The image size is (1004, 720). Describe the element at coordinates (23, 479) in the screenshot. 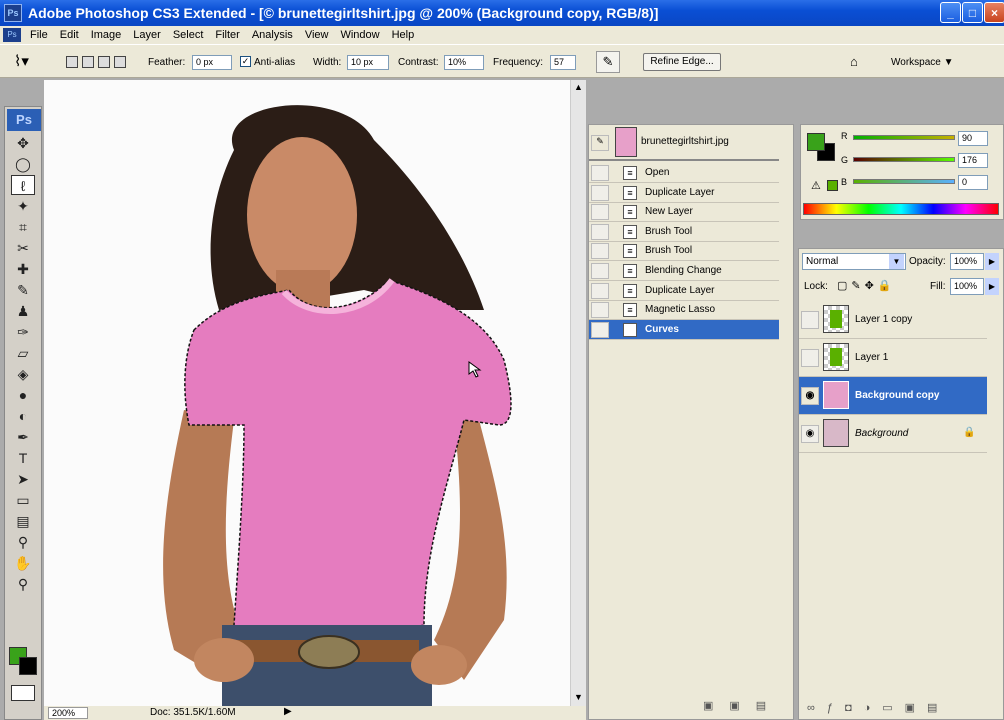

I see `path-selection-icon: ➤` at that location.